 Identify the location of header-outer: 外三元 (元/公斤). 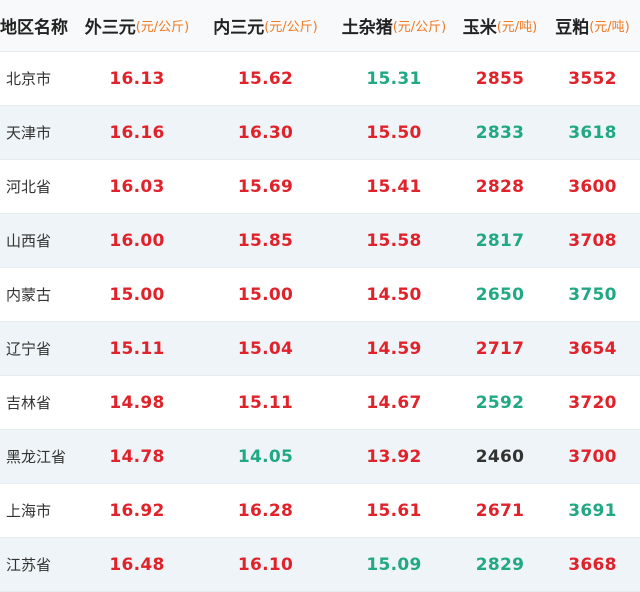
(137, 25).